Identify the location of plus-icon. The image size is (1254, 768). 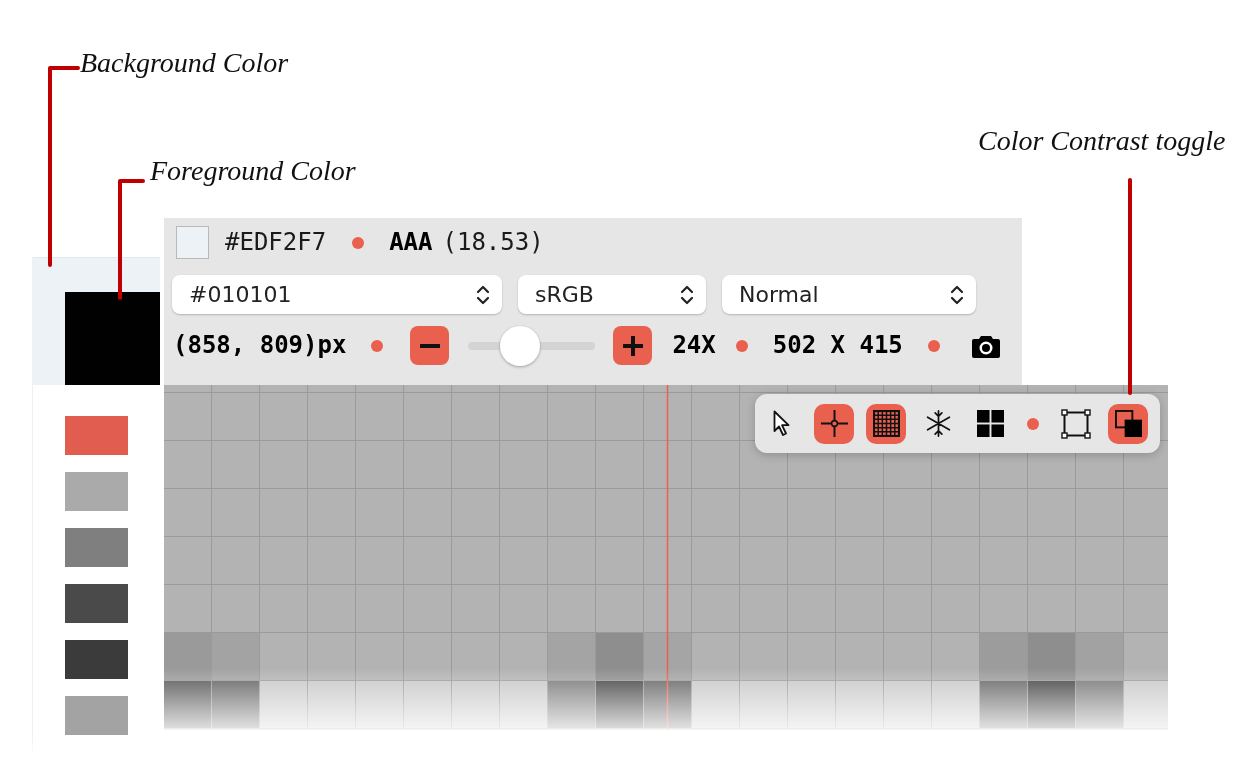
(632, 345).